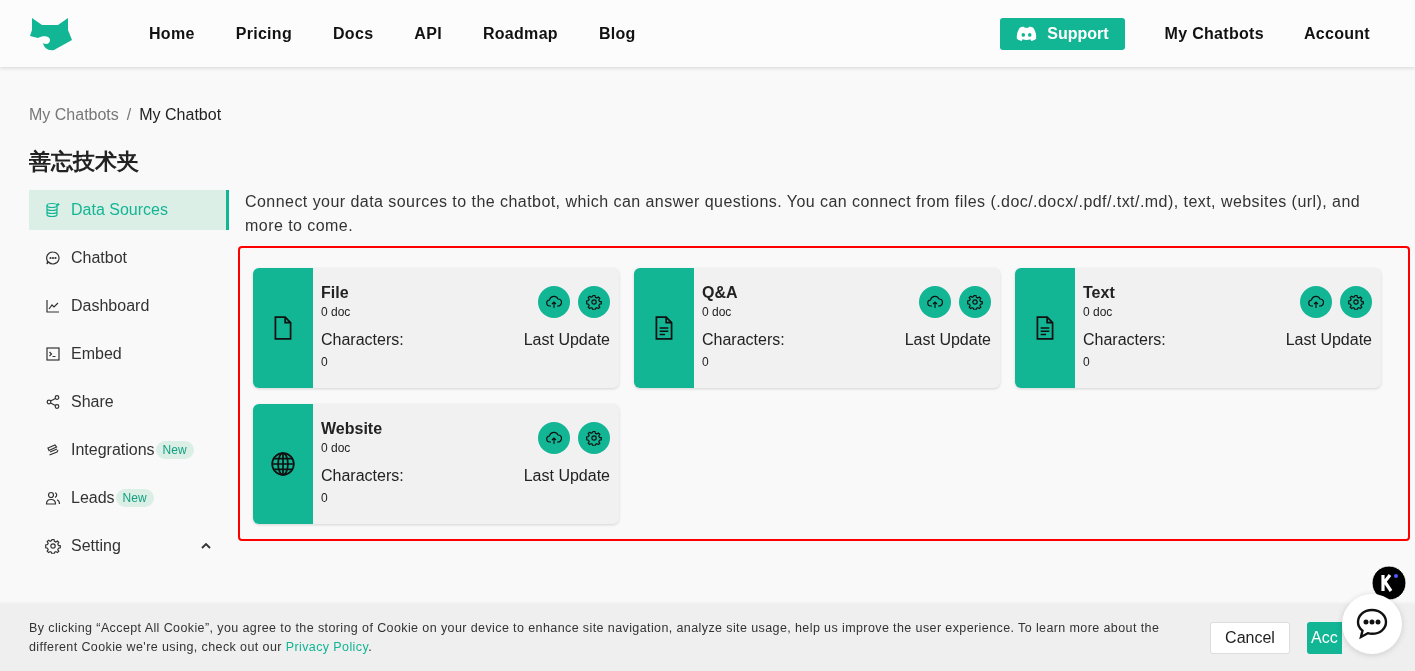  Describe the element at coordinates (53, 498) in the screenshot. I see `users-icon` at that location.